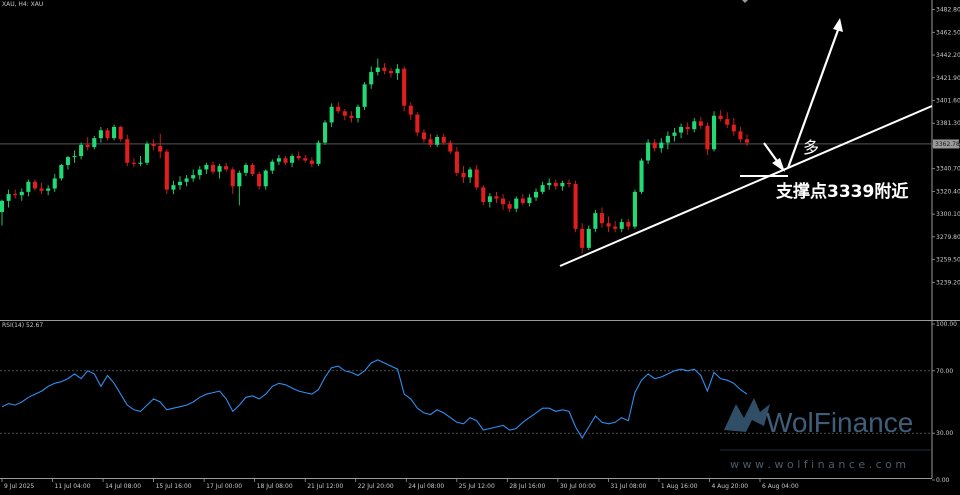 The height and width of the screenshot is (495, 960). Describe the element at coordinates (780, 486) in the screenshot. I see `time-tick-label: 6 Aug 04:00` at that location.